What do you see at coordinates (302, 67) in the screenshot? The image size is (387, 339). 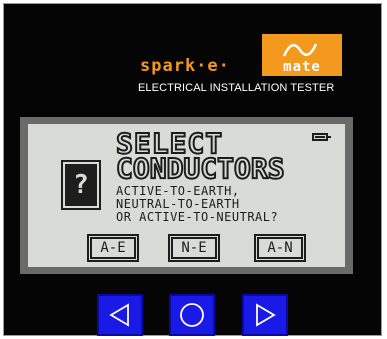 I see `brand-logo-word: mate` at bounding box center [302, 67].